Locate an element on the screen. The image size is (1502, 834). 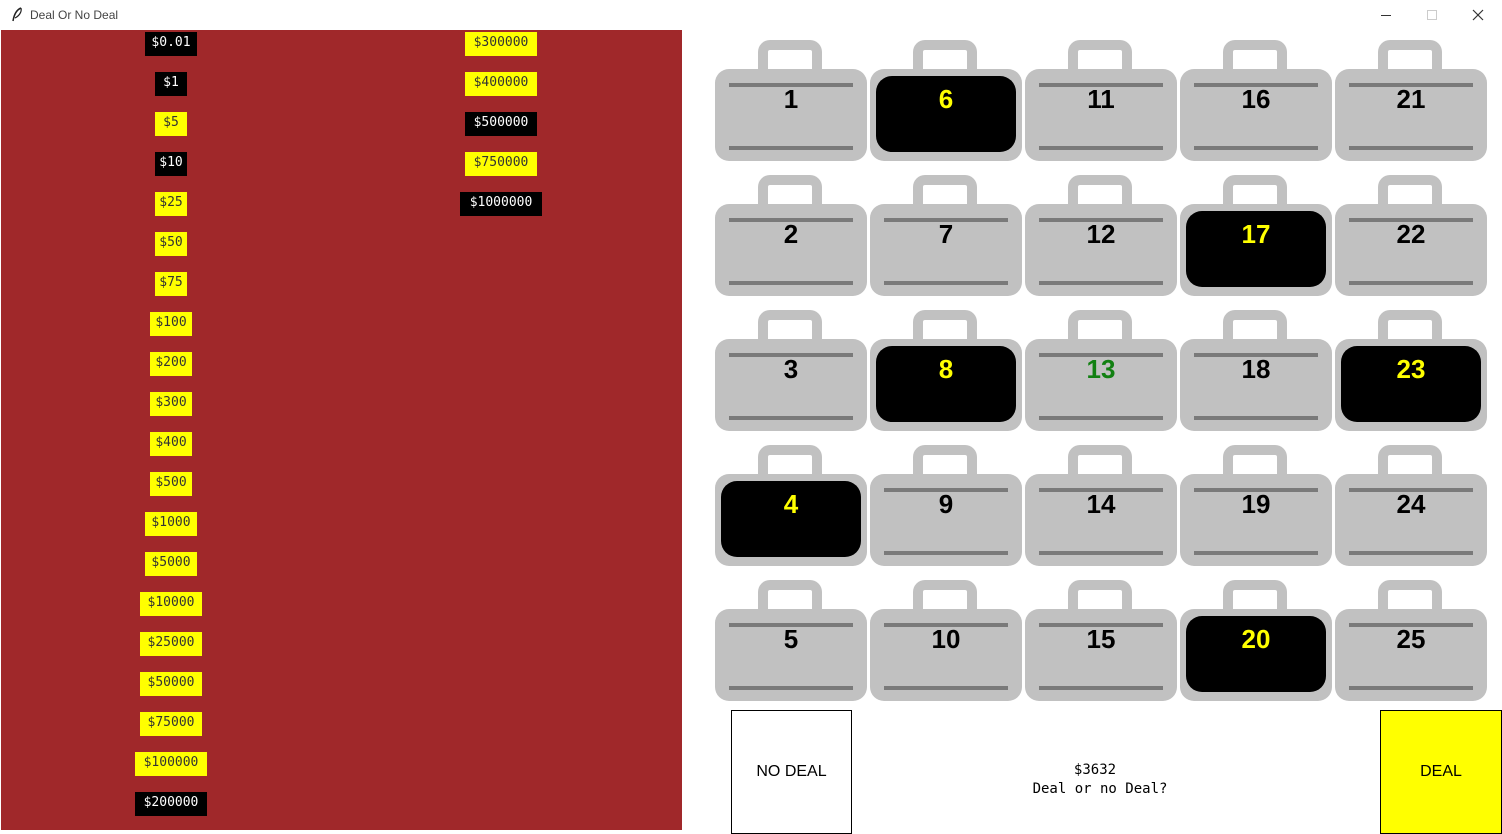
briefcase-2: 2 is located at coordinates (791, 236).